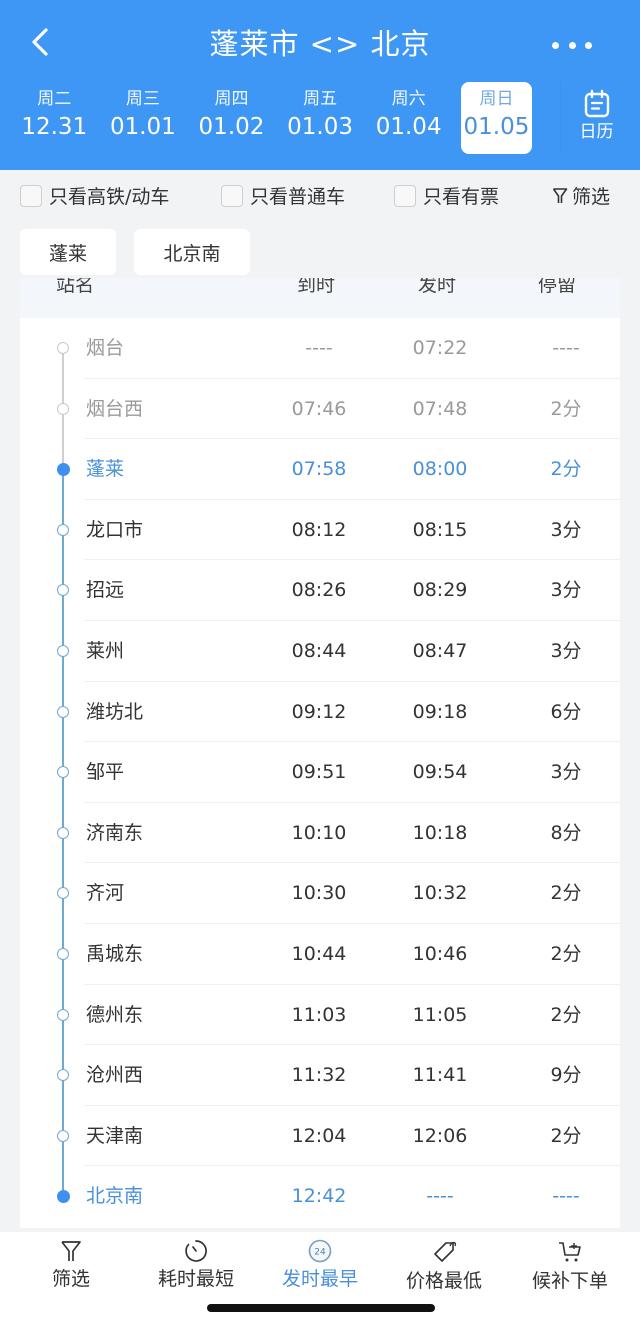 The height and width of the screenshot is (1325, 640). Describe the element at coordinates (569, 1281) in the screenshot. I see `tab-label: 候补下单` at that location.